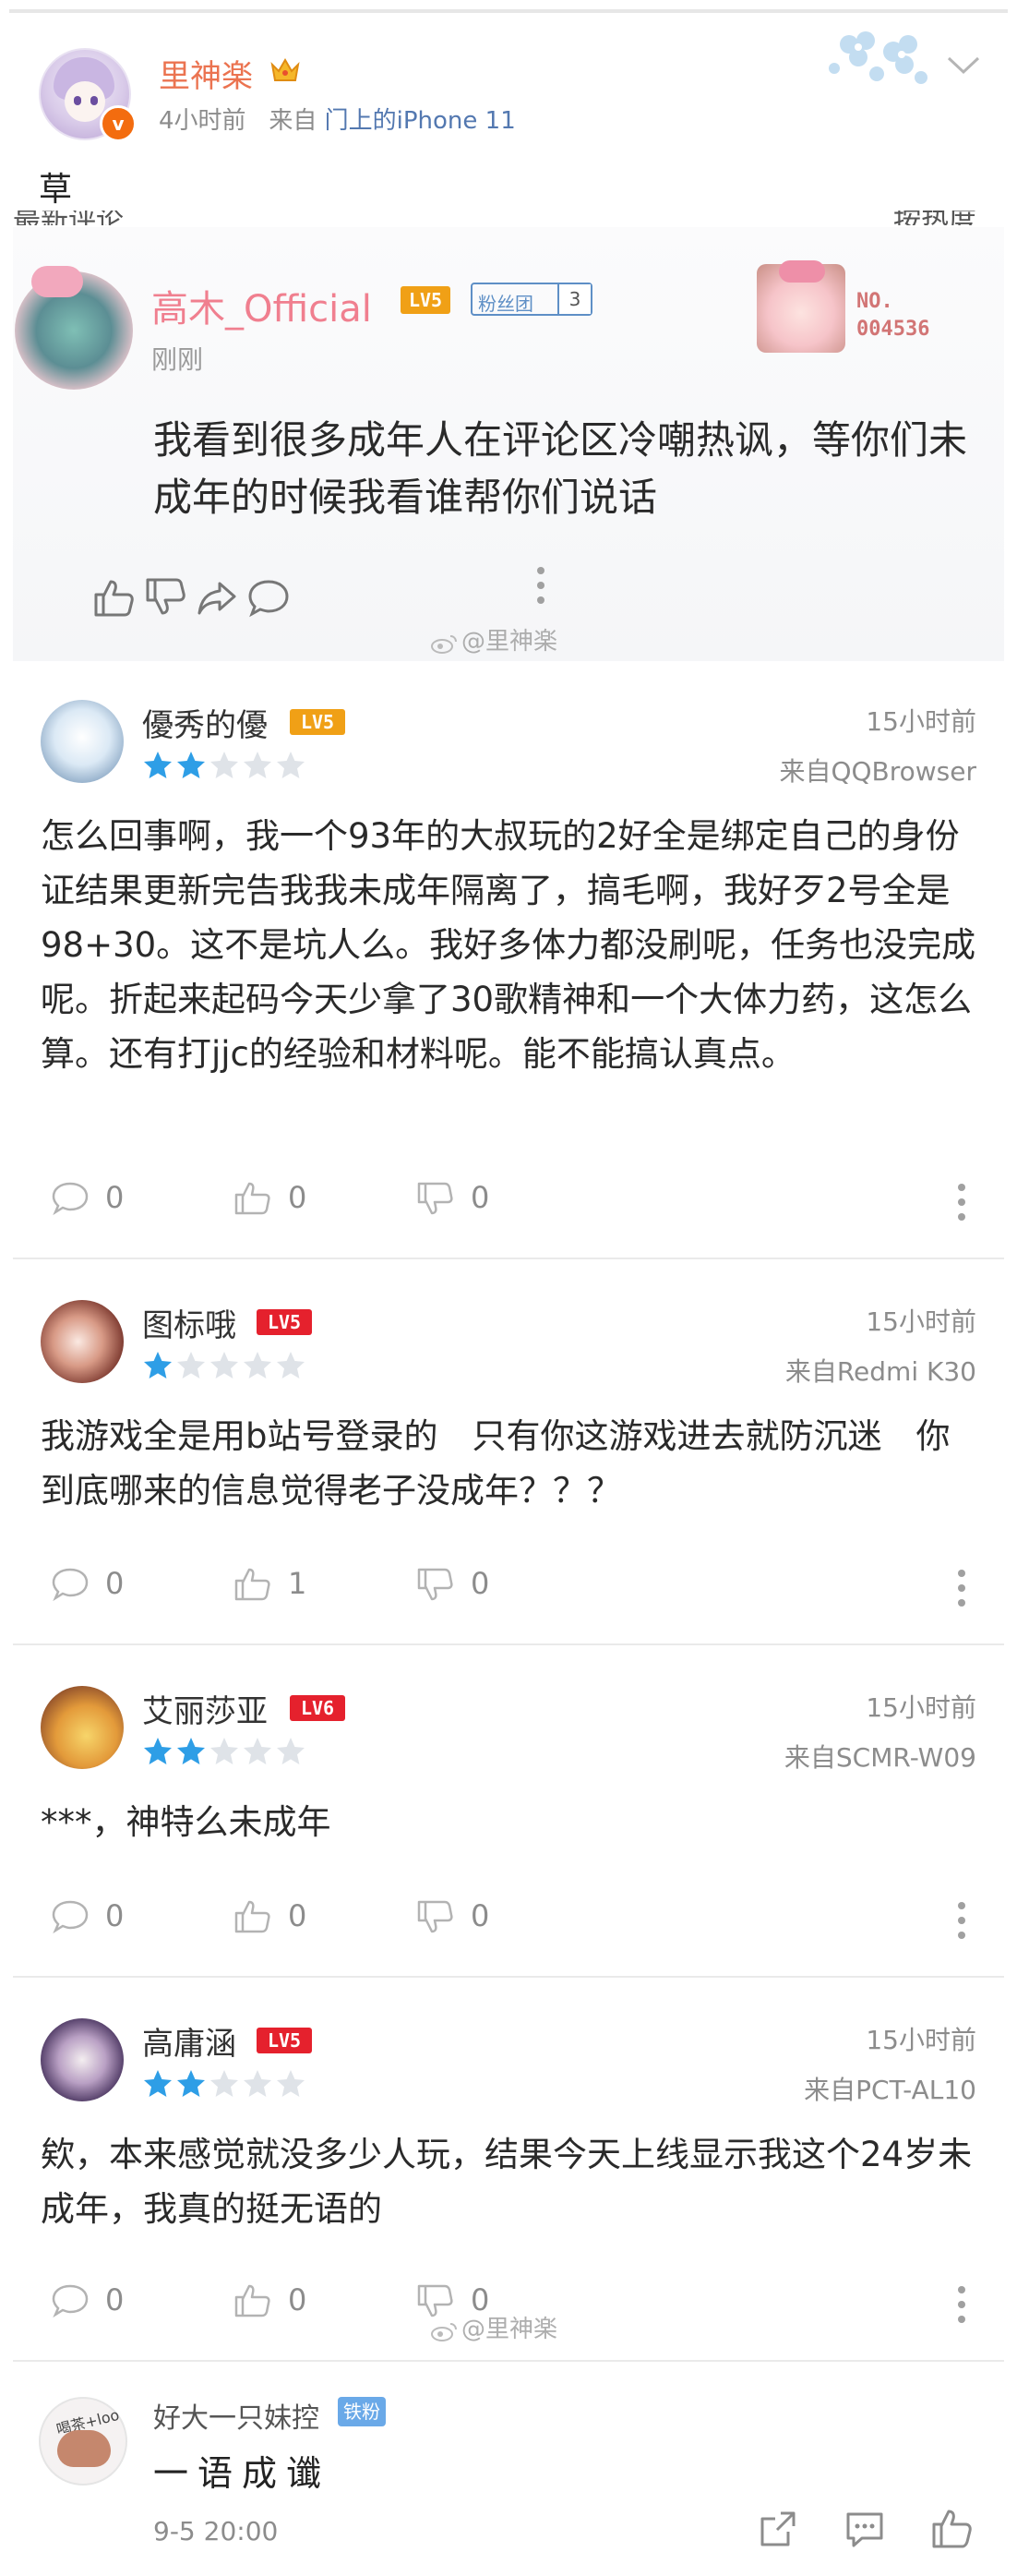 The height and width of the screenshot is (2576, 1017). Describe the element at coordinates (510, 2329) in the screenshot. I see `watermark-text: @里神楽` at that location.